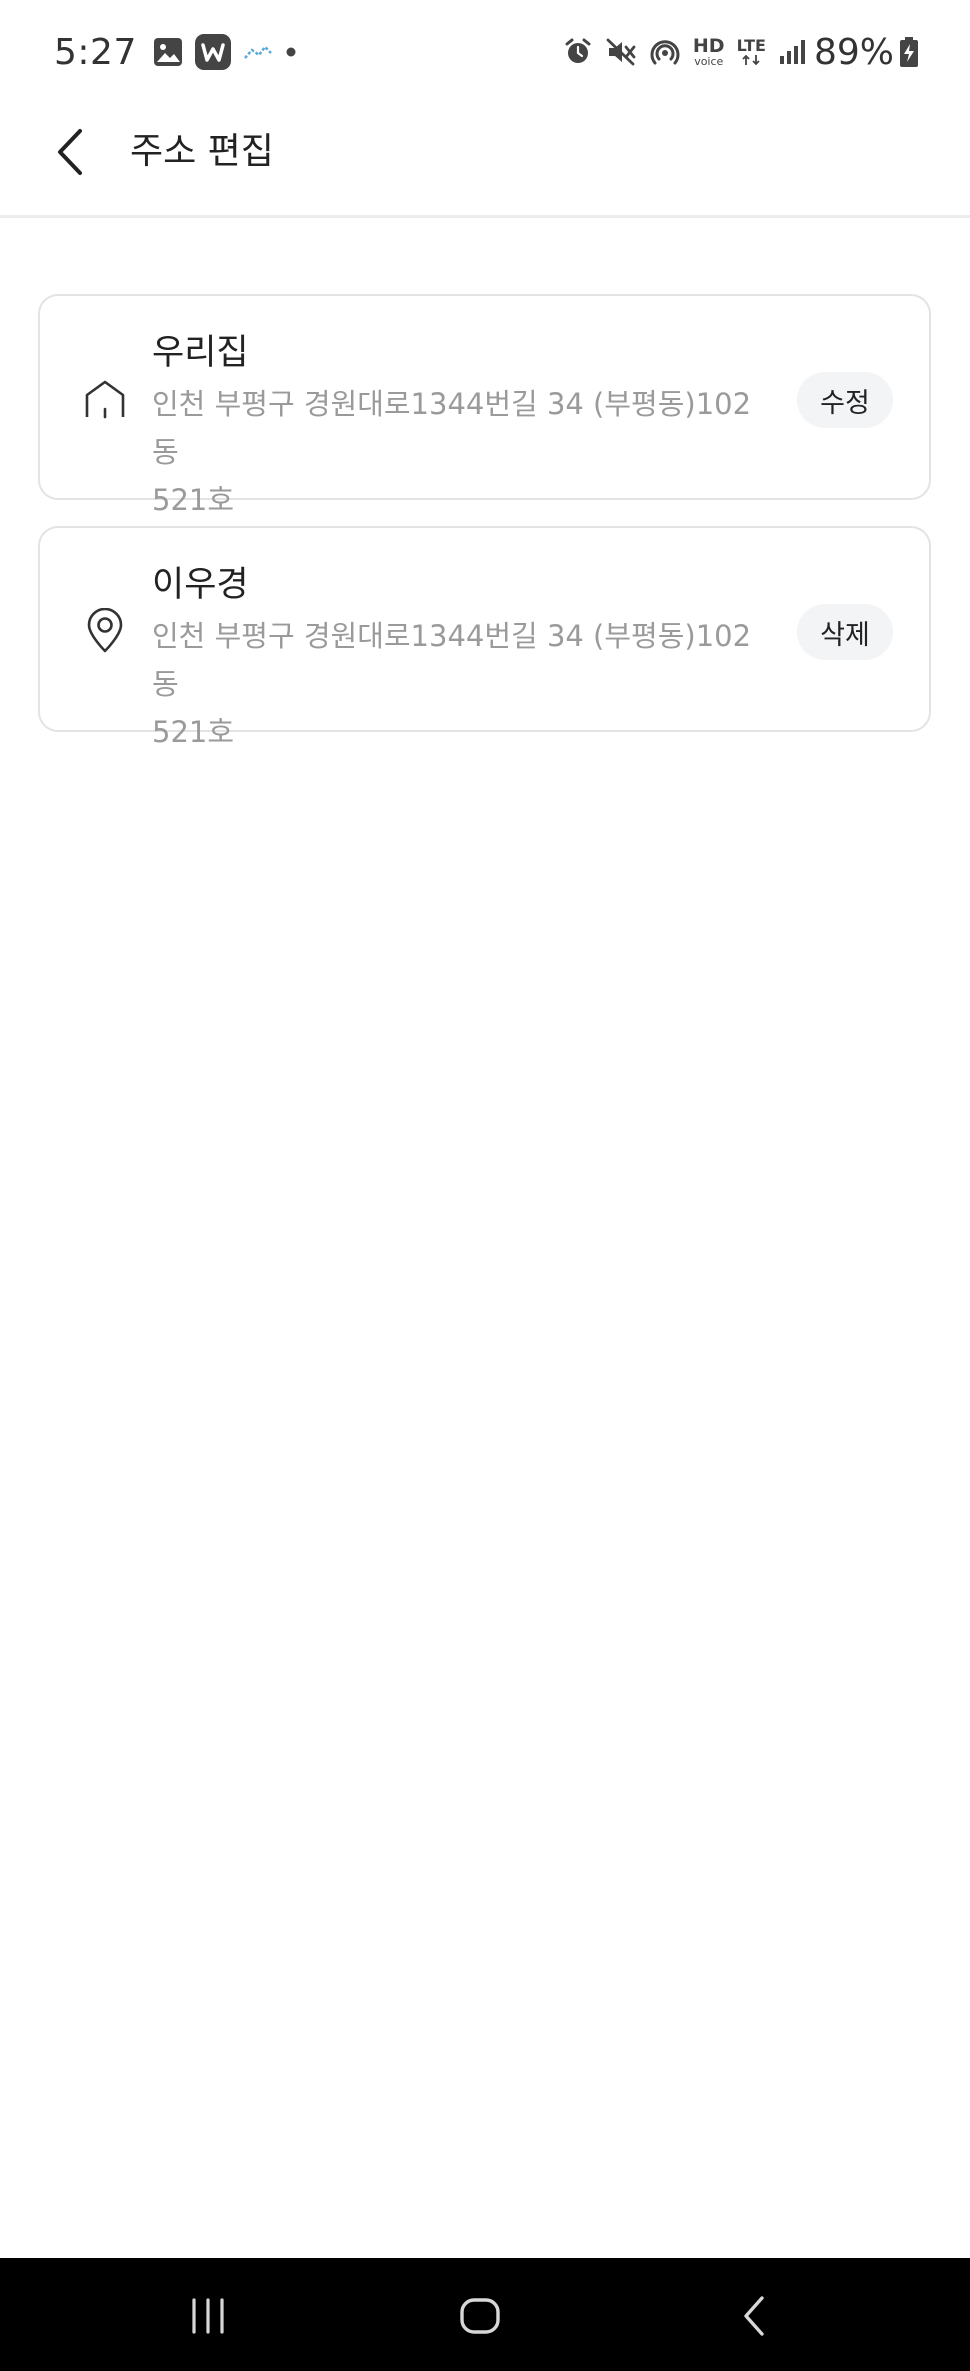 The height and width of the screenshot is (2371, 970). What do you see at coordinates (200, 585) in the screenshot?
I see `address-name: 이우경` at bounding box center [200, 585].